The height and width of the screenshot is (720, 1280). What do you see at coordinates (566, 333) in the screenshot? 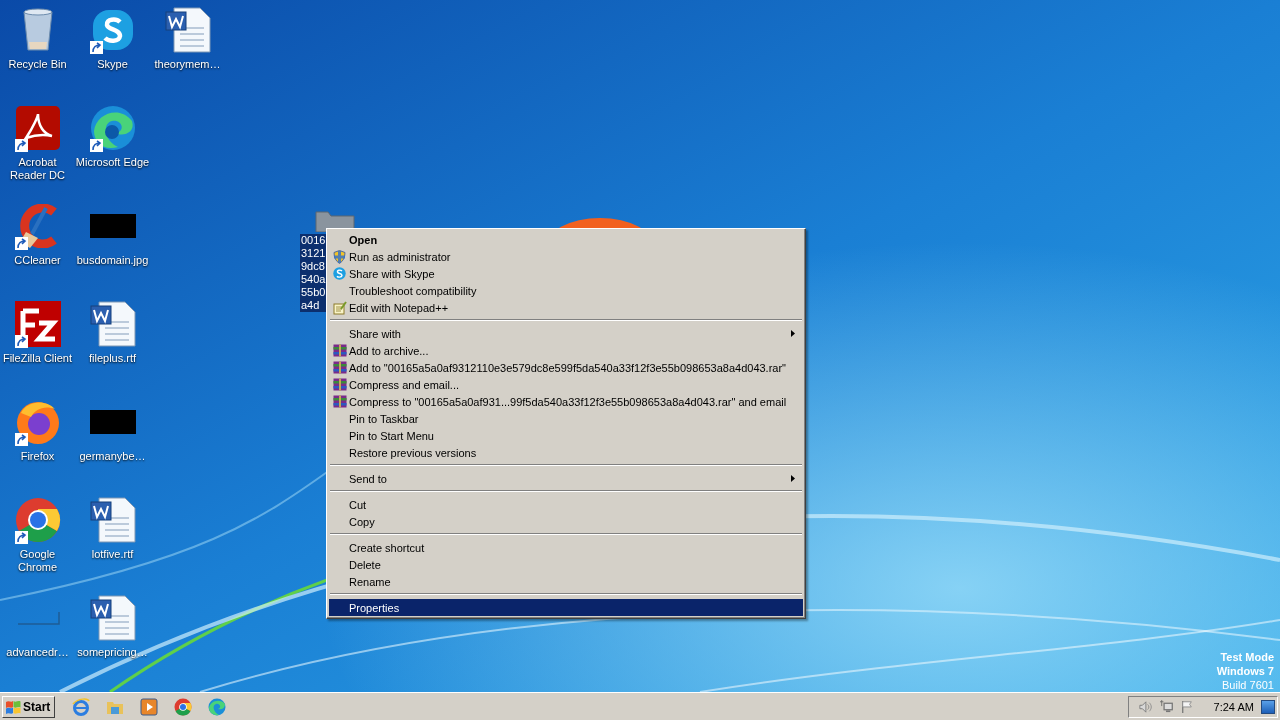
I see `menu-item: Share with` at bounding box center [566, 333].